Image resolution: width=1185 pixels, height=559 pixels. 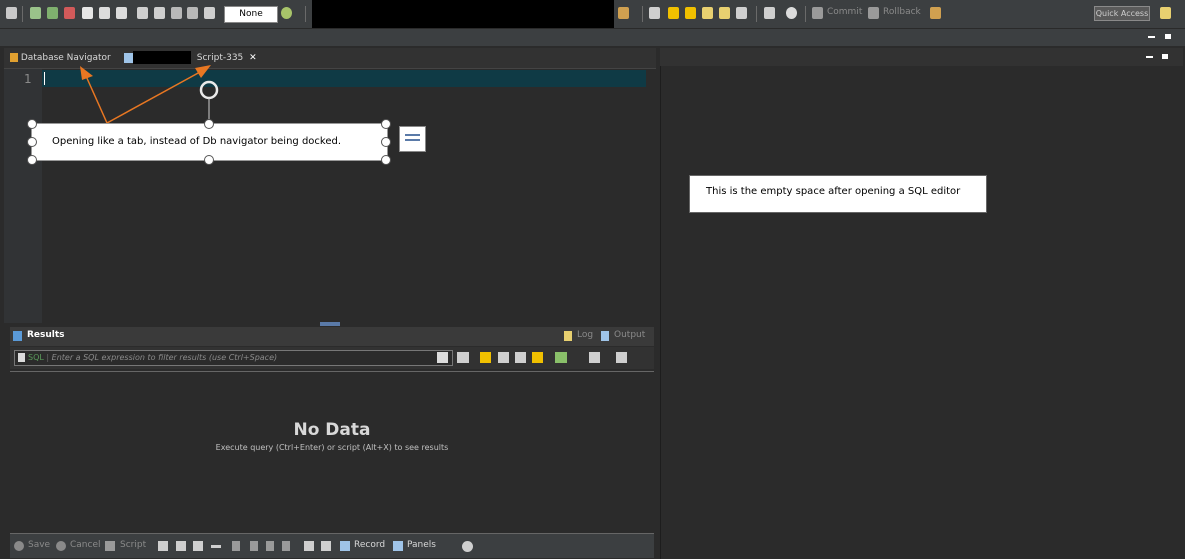 What do you see at coordinates (209, 90) in the screenshot?
I see `rotate-handle-icon` at bounding box center [209, 90].